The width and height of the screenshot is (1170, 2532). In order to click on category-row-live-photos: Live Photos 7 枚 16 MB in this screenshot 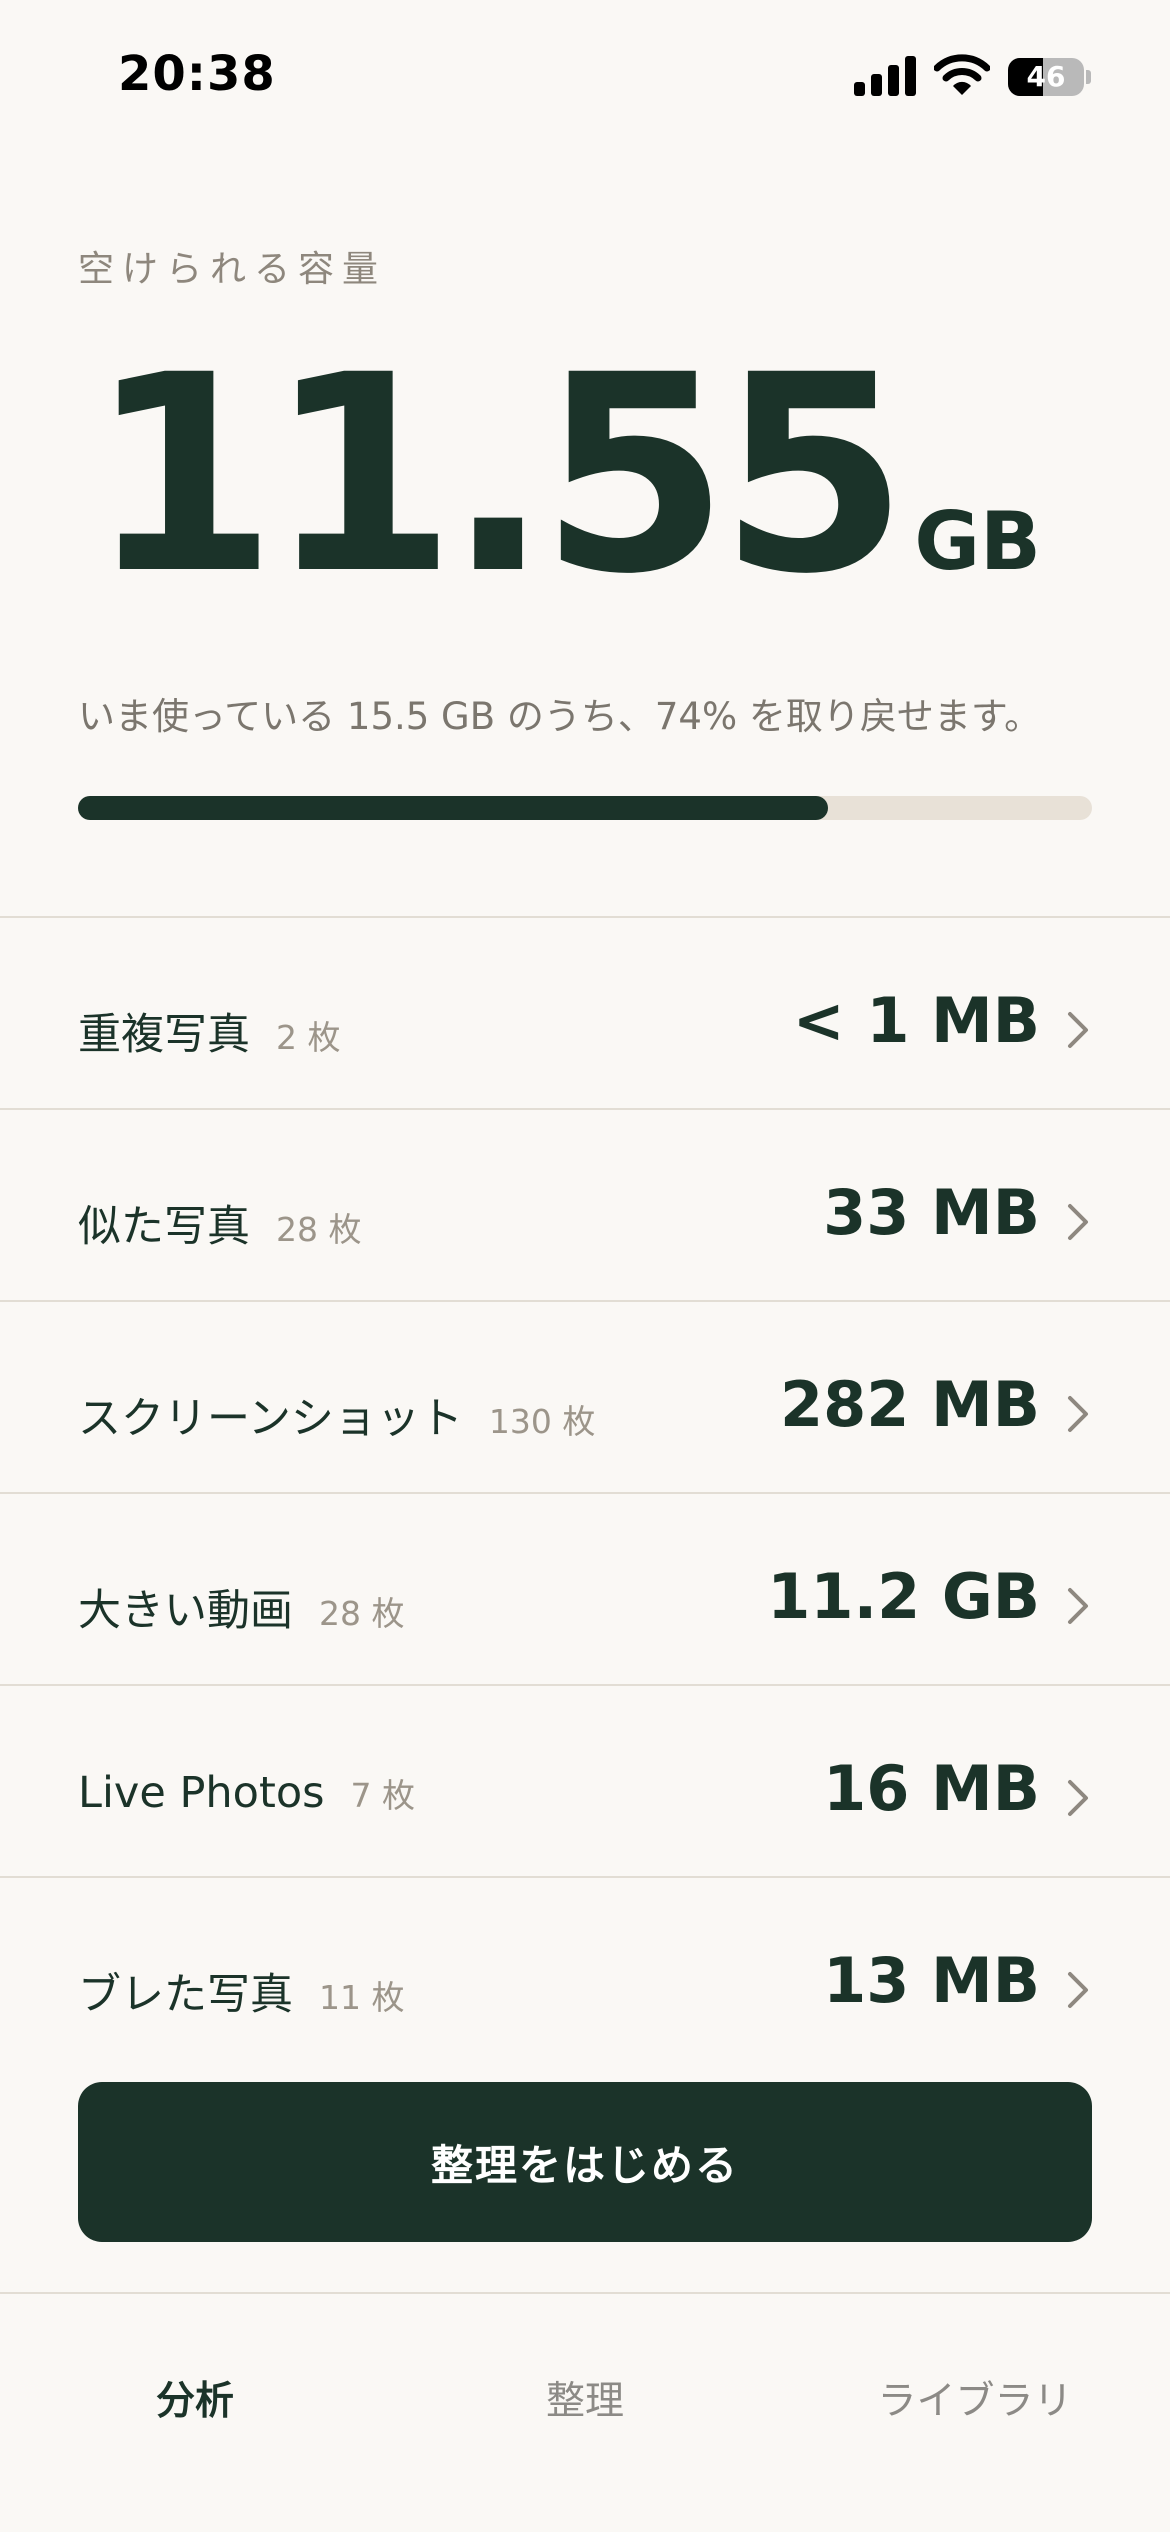, I will do `click(585, 1780)`.